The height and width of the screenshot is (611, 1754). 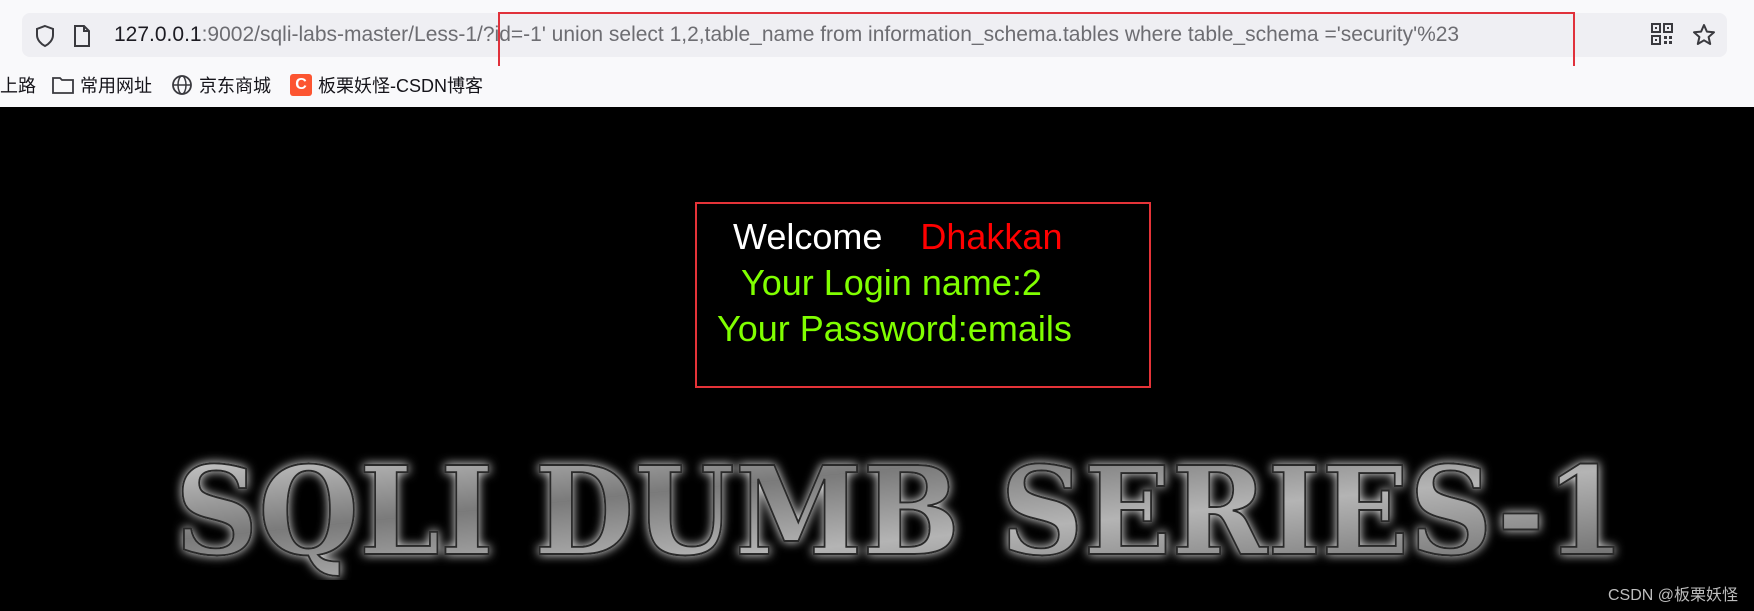 What do you see at coordinates (877, 86) in the screenshot?
I see `bookmarks-bar: 上路 常用网址 京东商城 C 板栗妖怪-CSDN博客` at bounding box center [877, 86].